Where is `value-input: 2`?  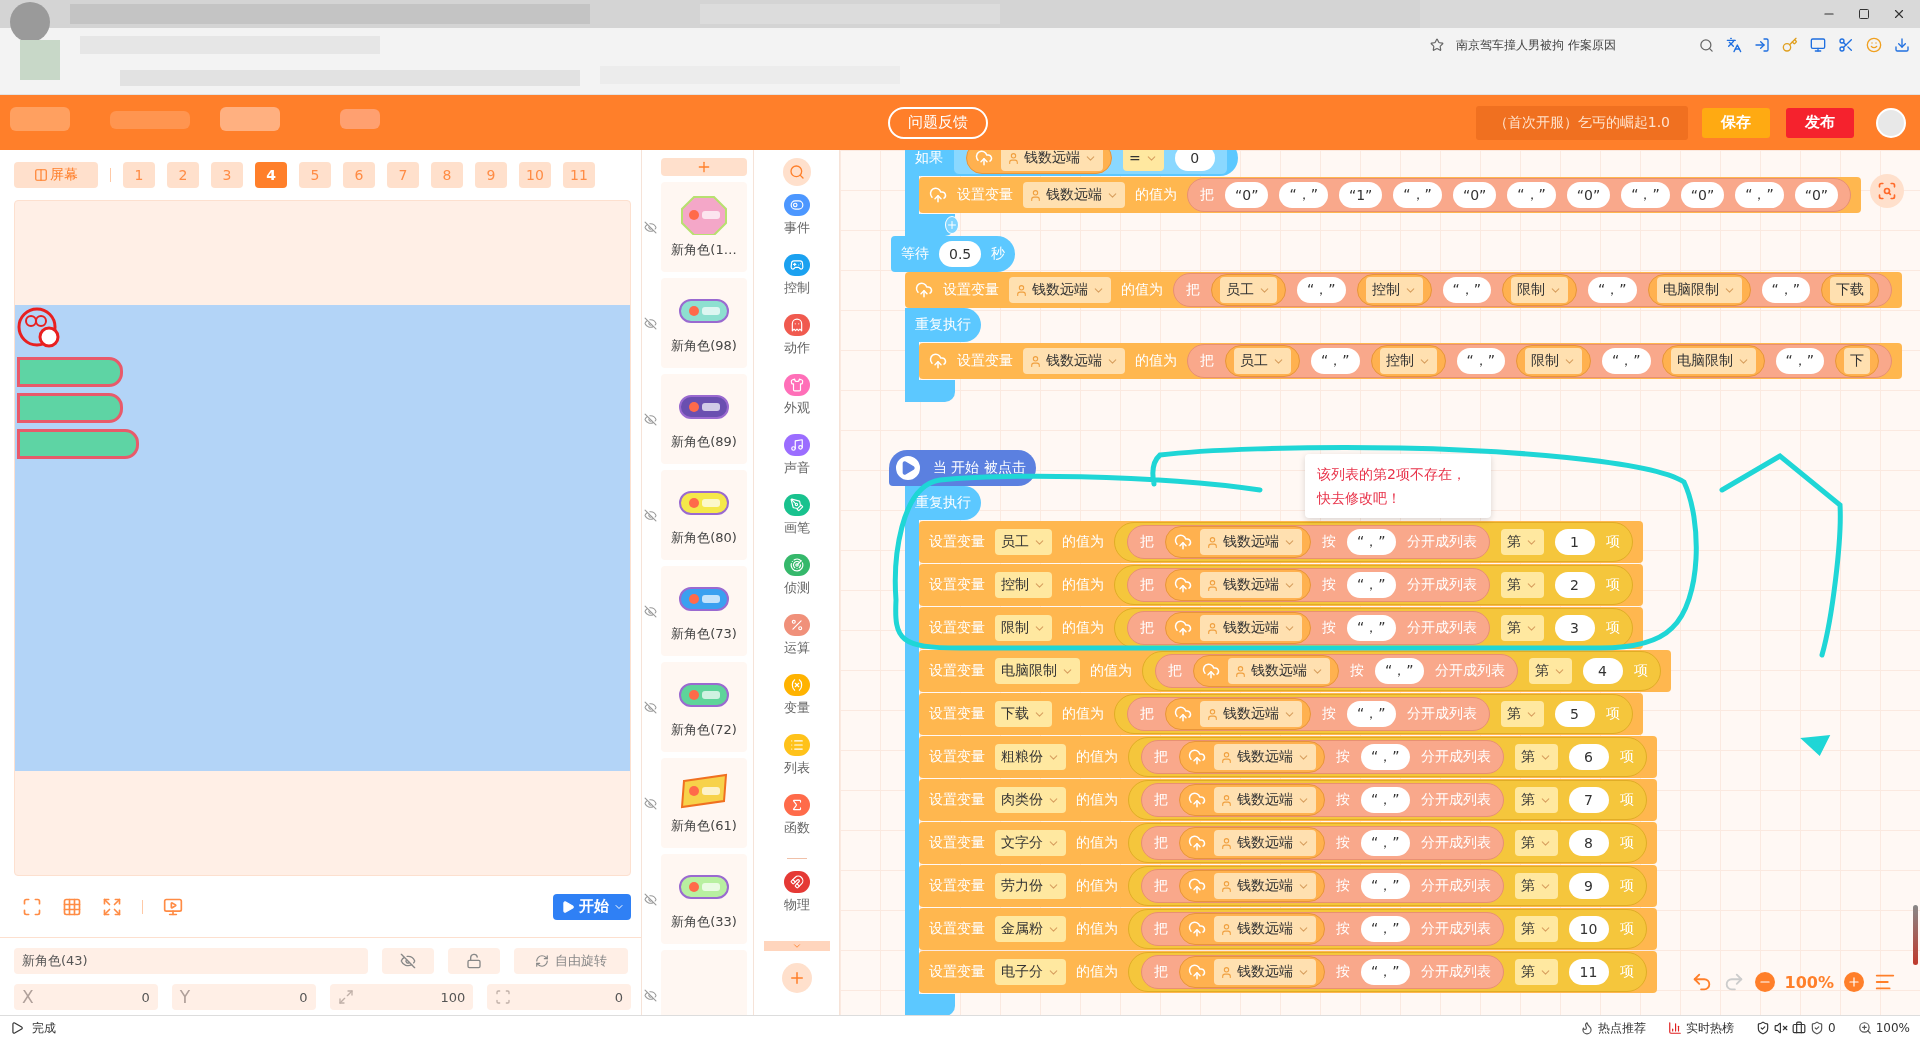 value-input: 2 is located at coordinates (1574, 585).